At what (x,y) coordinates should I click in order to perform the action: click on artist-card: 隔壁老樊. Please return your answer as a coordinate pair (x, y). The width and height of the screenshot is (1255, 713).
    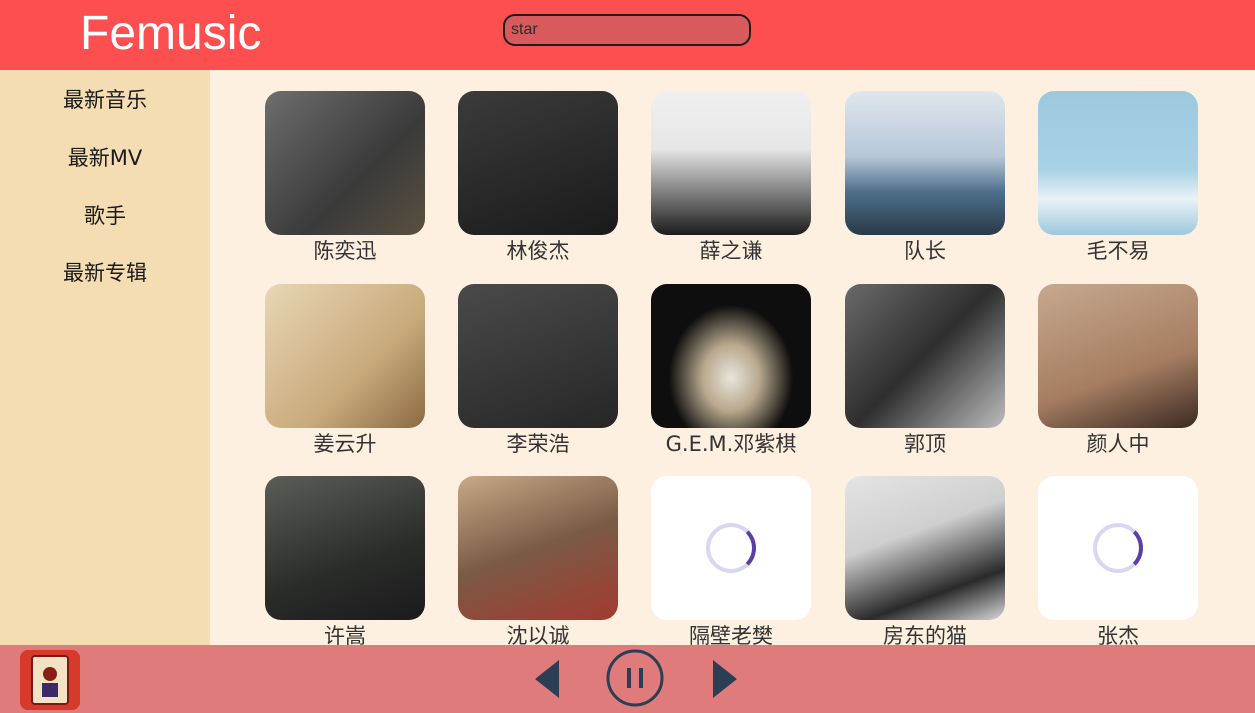
    Looking at the image, I should click on (731, 560).